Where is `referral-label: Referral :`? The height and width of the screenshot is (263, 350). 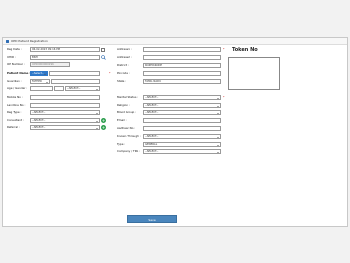
referral-label: Referral : is located at coordinates (13, 127).